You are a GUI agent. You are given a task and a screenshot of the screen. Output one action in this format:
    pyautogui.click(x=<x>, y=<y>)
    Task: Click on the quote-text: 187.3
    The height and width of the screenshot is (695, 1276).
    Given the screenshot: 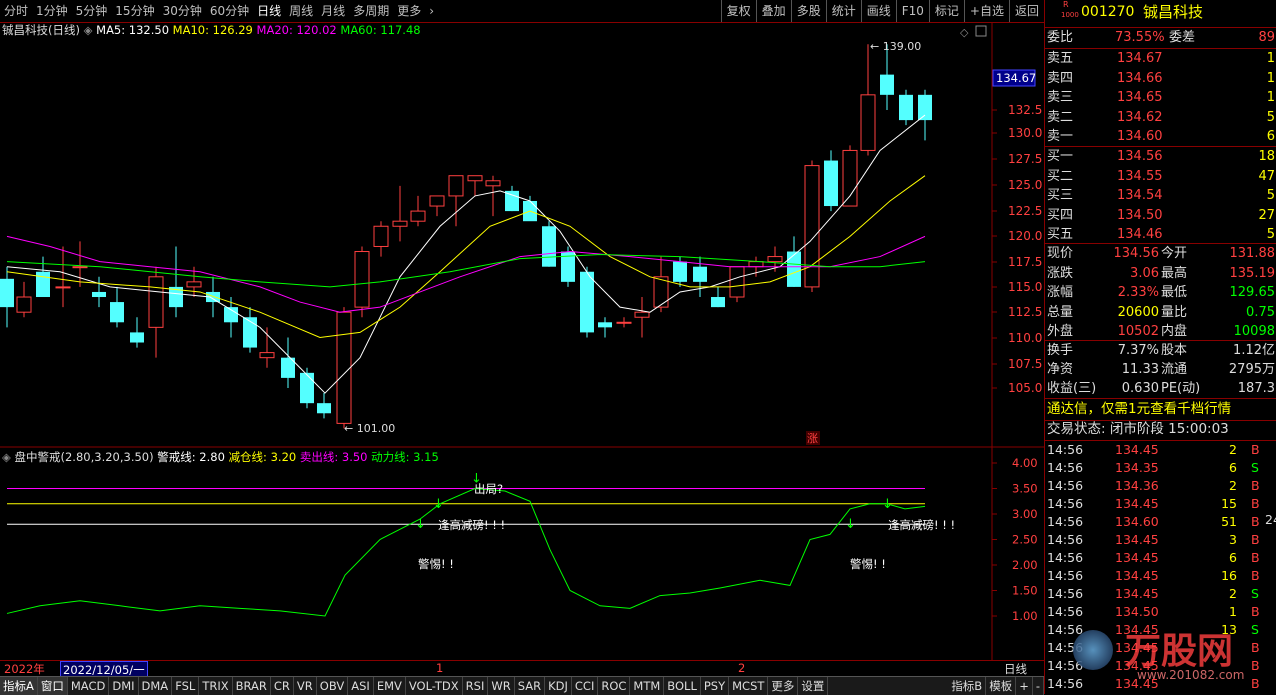 What is the action you would take?
    pyautogui.click(x=1256, y=388)
    